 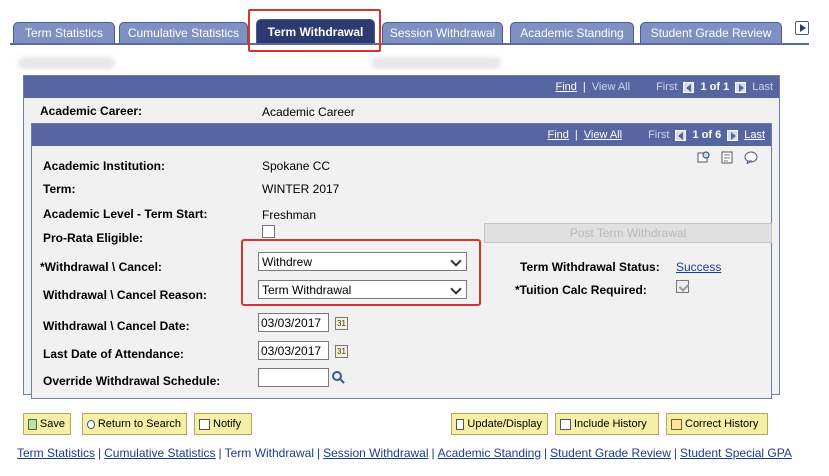 What do you see at coordinates (460, 424) in the screenshot?
I see `update-display-icon` at bounding box center [460, 424].